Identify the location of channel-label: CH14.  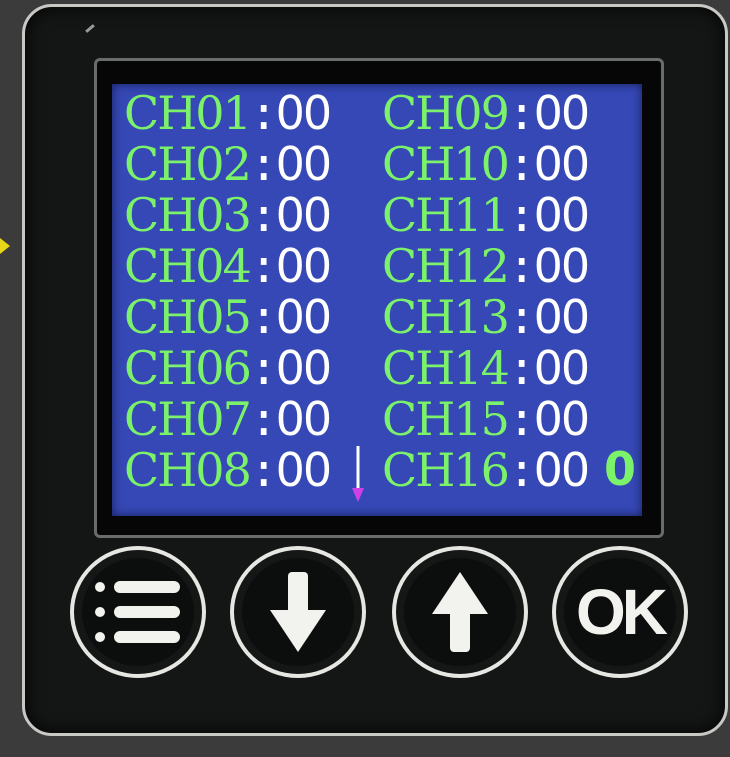
(446, 368).